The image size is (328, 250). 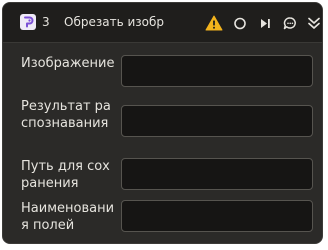 What do you see at coordinates (65, 175) in the screenshot?
I see `field-label: Путь для сохранения` at bounding box center [65, 175].